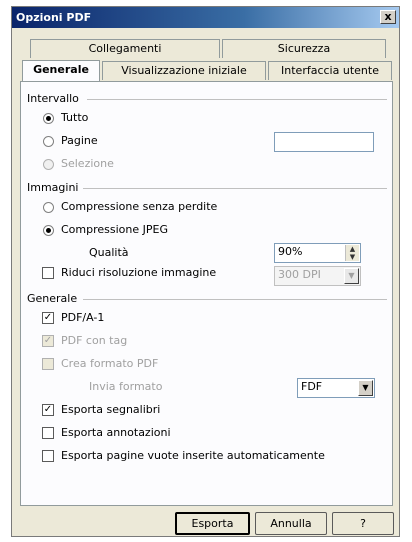 The width and height of the screenshot is (412, 542). I want to click on quality-label: Qualità, so click(109, 252).